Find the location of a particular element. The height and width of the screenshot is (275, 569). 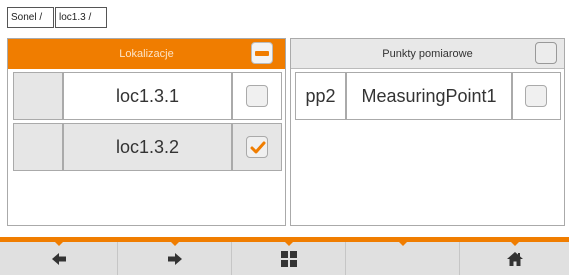

location-row: loc1.3.1 is located at coordinates (147, 96).